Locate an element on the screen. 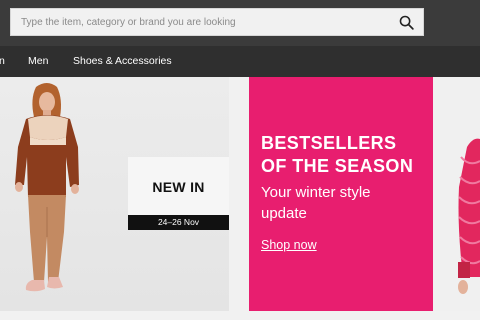 The image size is (480, 320). new-in-card: NEW IN is located at coordinates (178, 186).